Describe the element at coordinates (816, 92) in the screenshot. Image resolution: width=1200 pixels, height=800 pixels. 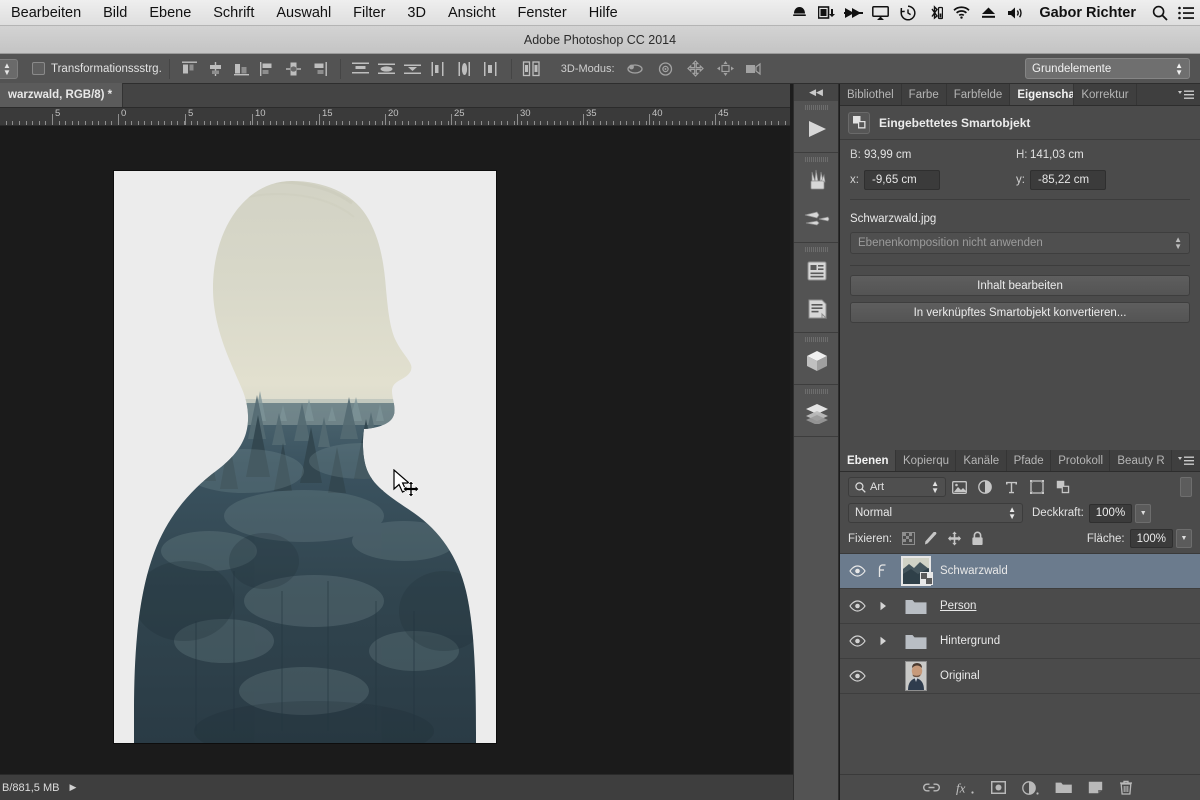
I see `collapse-panels-icon: ◀◀` at that location.